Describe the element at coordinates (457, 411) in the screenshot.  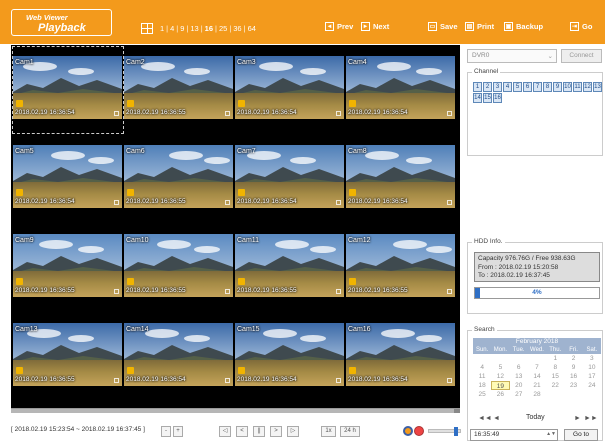
I see `timeline-scroll-thumb` at that location.